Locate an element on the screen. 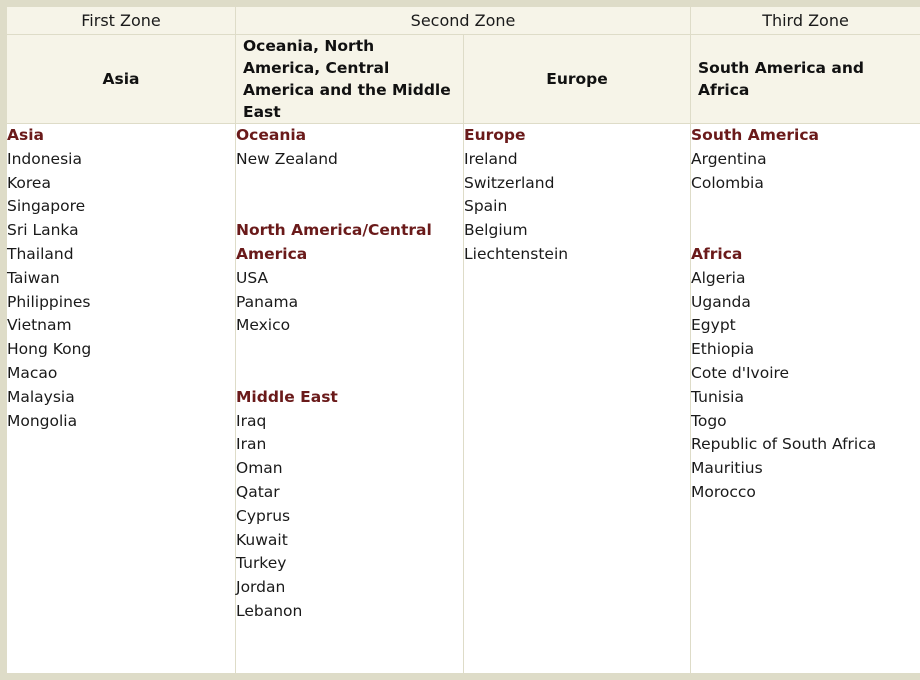 The height and width of the screenshot is (680, 920). country-item: Ireland is located at coordinates (491, 158).